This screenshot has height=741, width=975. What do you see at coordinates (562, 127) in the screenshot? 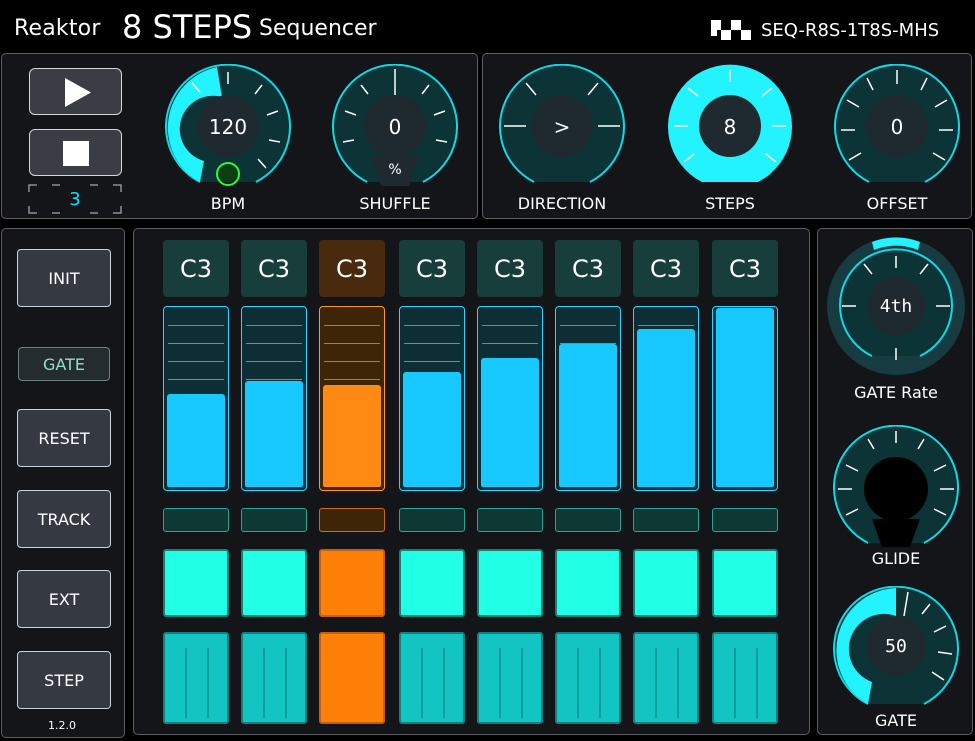
I see `direction-value: >` at bounding box center [562, 127].